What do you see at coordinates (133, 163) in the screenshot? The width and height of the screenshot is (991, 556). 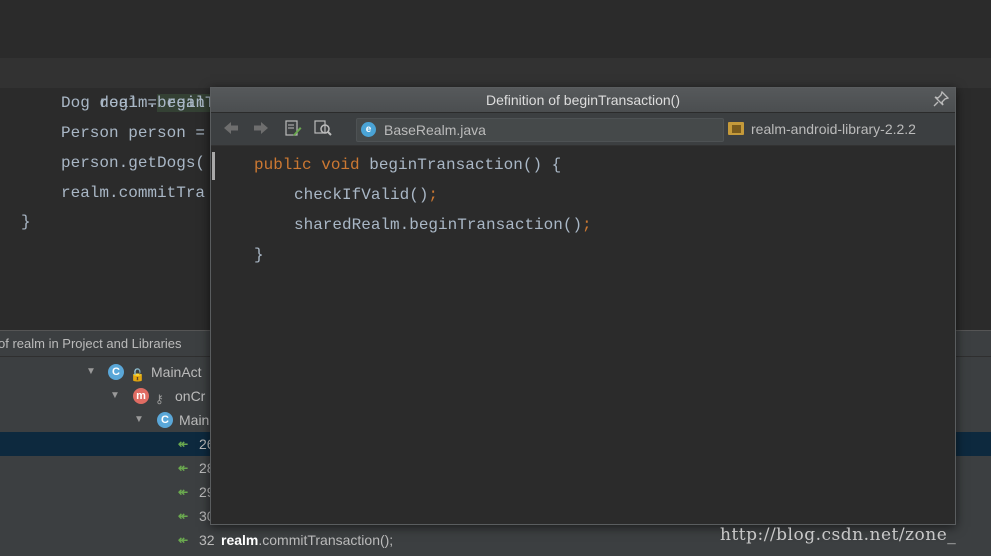 I see `code-line-4: person.getDogs(` at bounding box center [133, 163].